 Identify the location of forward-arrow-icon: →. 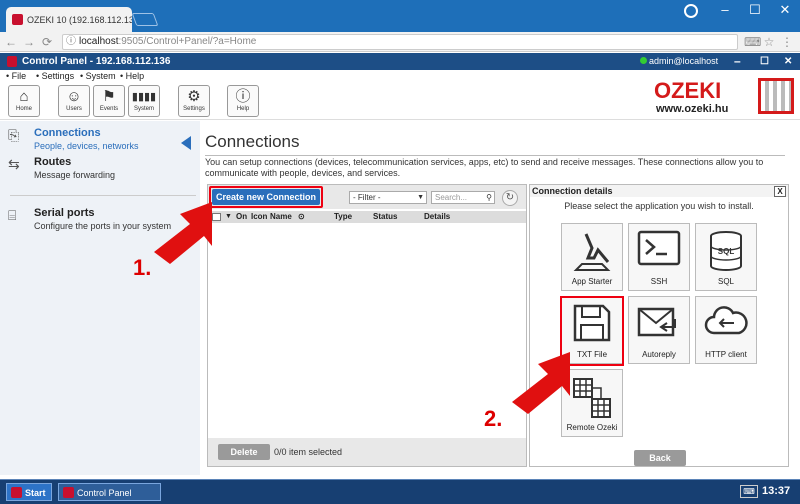
(29, 42).